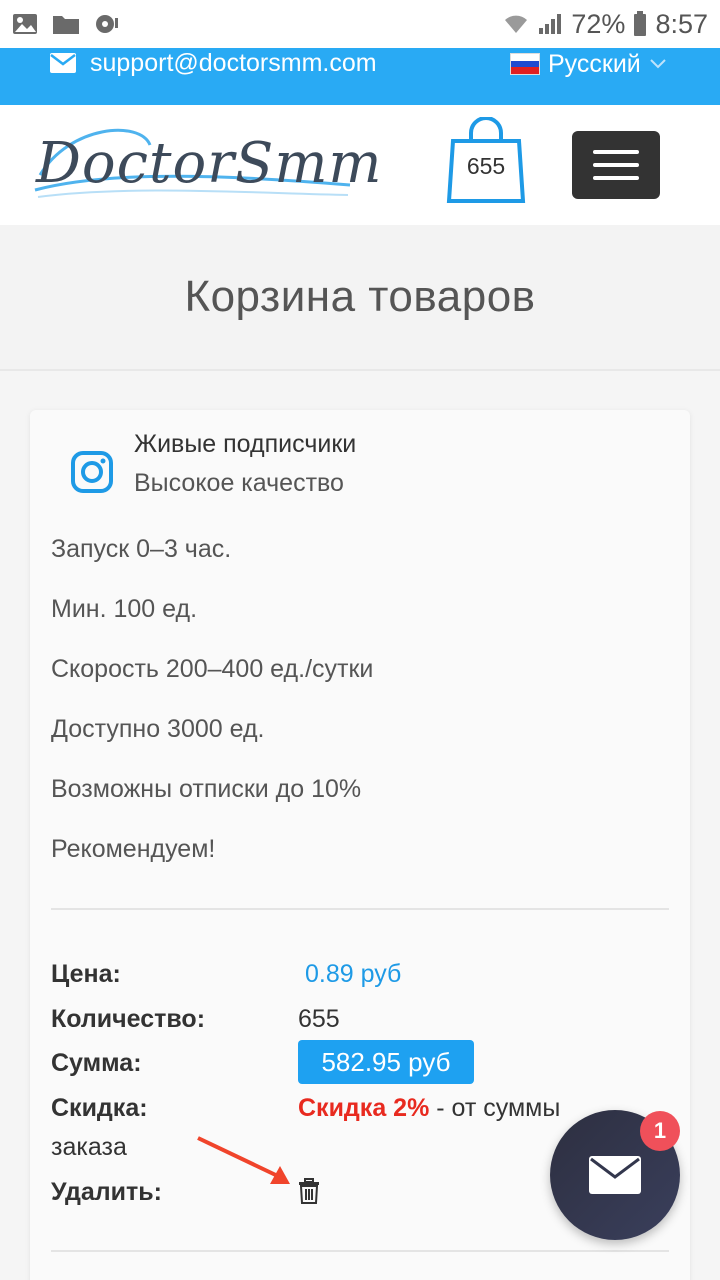 This screenshot has height=1280, width=720. What do you see at coordinates (106, 1192) in the screenshot?
I see `delete-label: Удалить:` at bounding box center [106, 1192].